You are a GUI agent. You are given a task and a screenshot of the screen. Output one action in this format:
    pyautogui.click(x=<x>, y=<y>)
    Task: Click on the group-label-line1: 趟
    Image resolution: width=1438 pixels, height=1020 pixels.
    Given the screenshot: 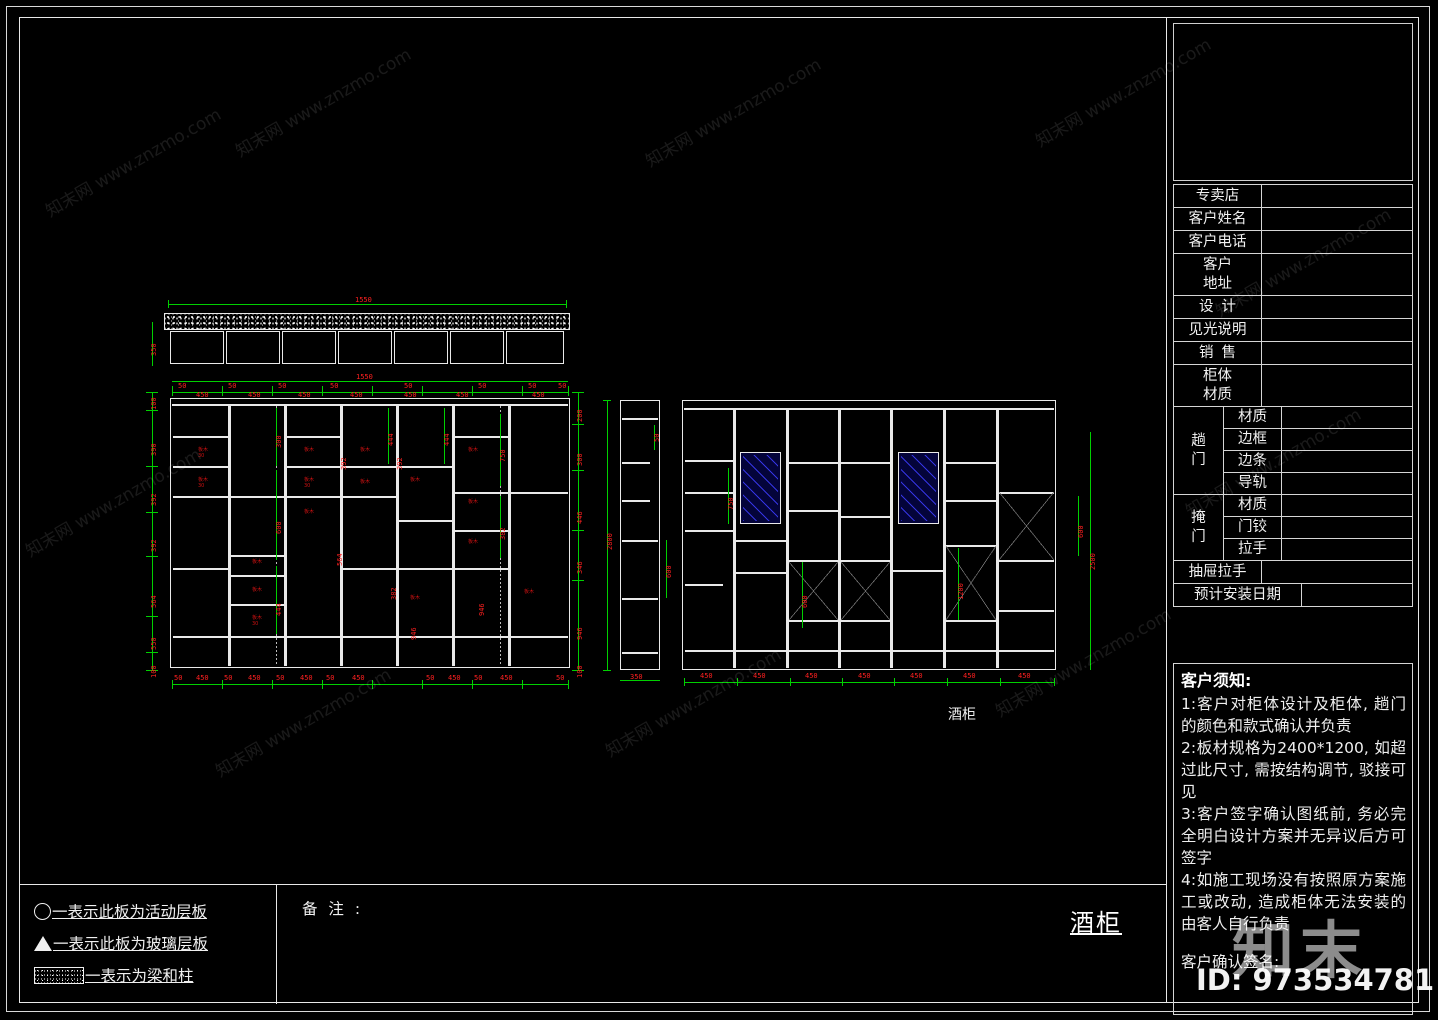 What is the action you would take?
    pyautogui.click(x=1198, y=440)
    